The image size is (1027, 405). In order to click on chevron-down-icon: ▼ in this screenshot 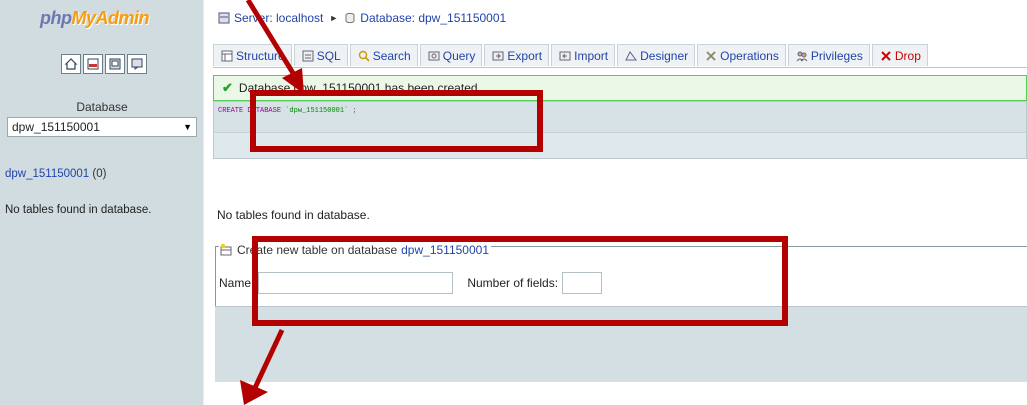, I will do `click(187, 127)`.